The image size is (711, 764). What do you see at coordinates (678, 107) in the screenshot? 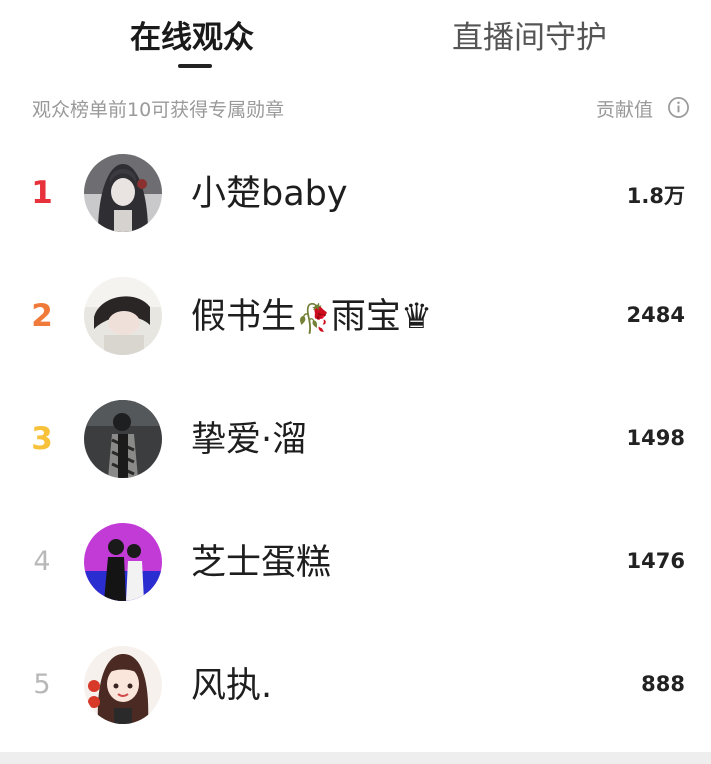
I see `info-circle-icon` at bounding box center [678, 107].